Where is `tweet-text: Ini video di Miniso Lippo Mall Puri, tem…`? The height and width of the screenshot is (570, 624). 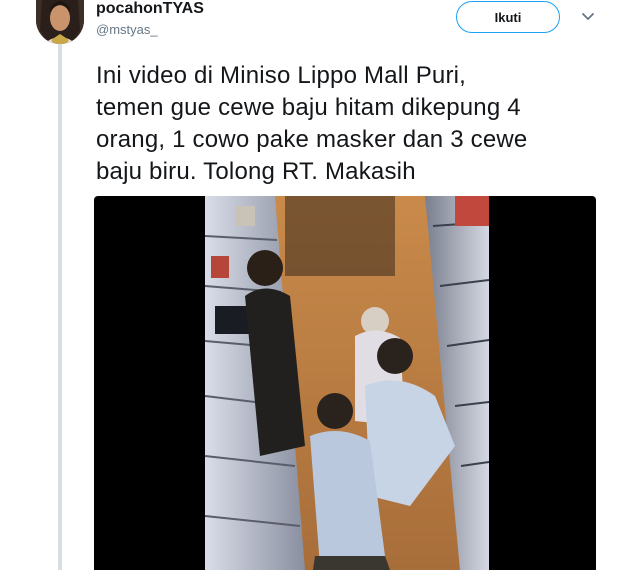 tweet-text: Ini video di Miniso Lippo Mall Puri, tem… is located at coordinates (312, 123).